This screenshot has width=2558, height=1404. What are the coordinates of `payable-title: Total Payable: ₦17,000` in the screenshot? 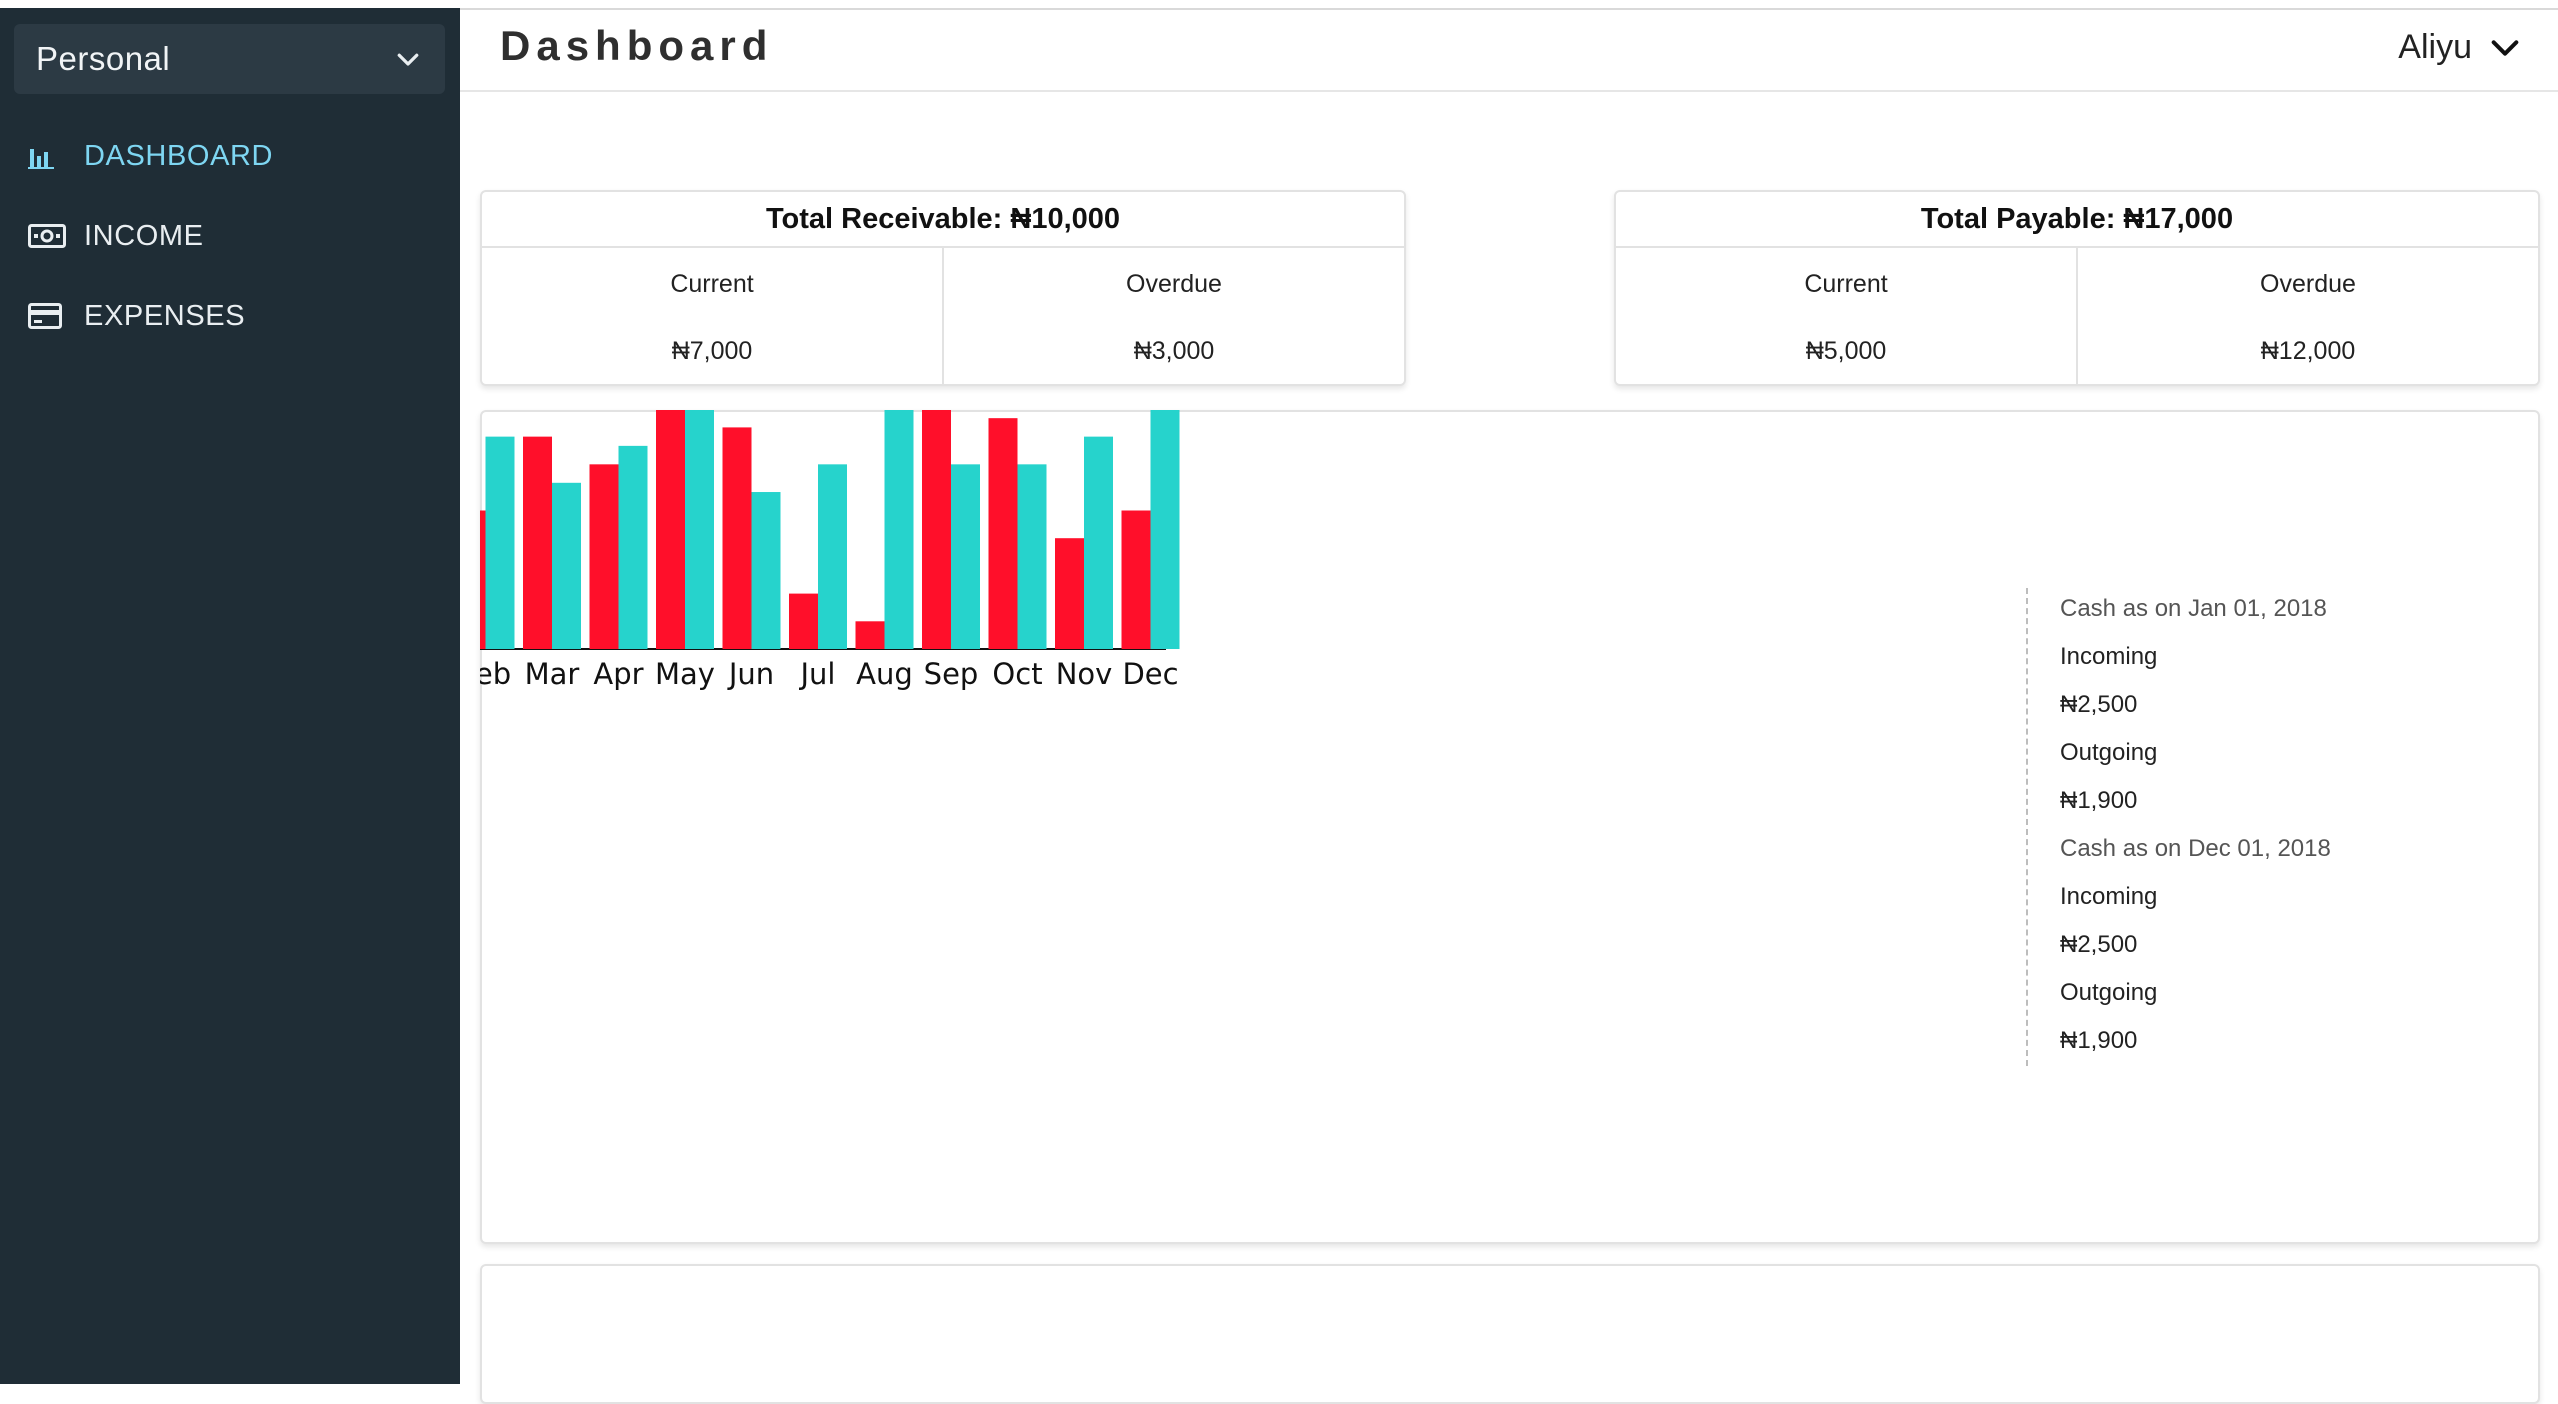 It's located at (2077, 220).